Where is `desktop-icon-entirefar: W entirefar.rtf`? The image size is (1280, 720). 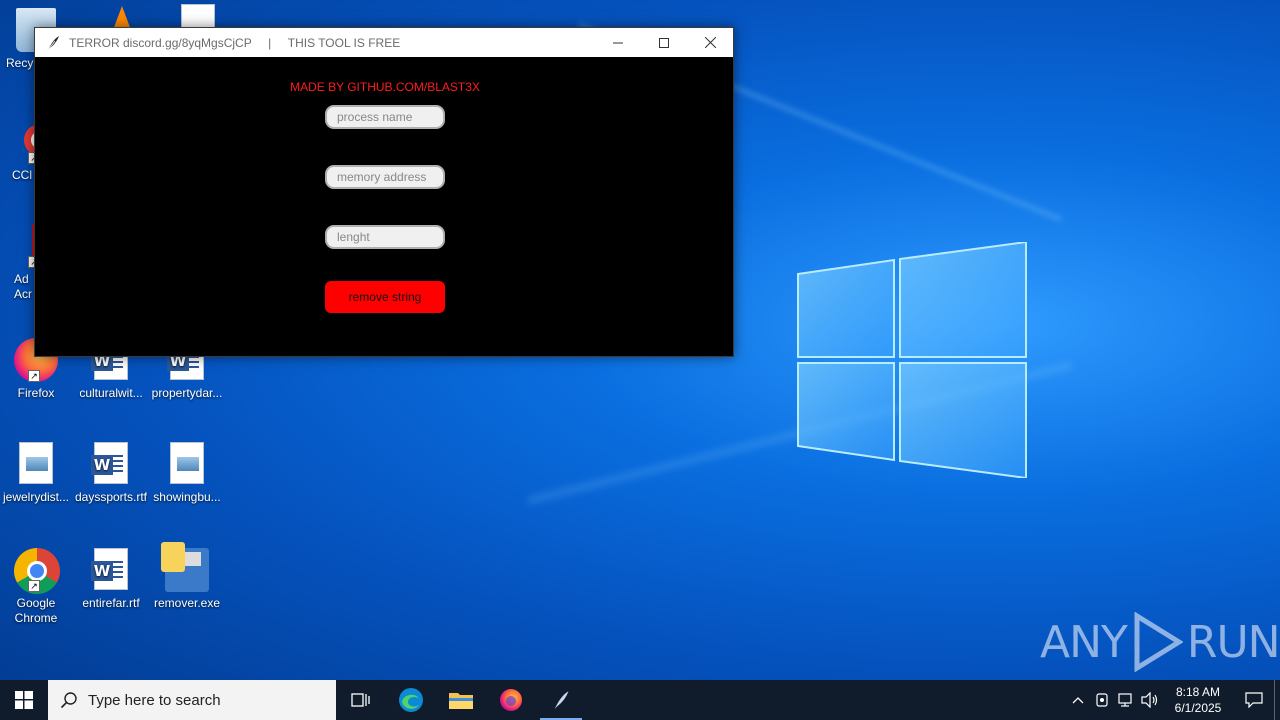
desktop-icon-entirefar: W entirefar.rtf is located at coordinates (111, 579).